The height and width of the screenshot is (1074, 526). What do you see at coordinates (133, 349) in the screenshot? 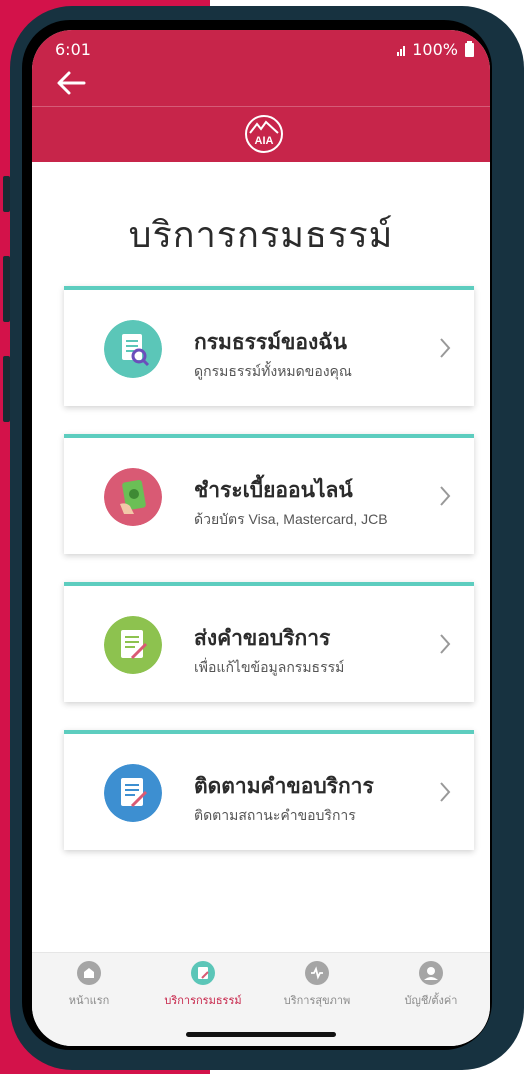
I see `policy-search-icon` at bounding box center [133, 349].